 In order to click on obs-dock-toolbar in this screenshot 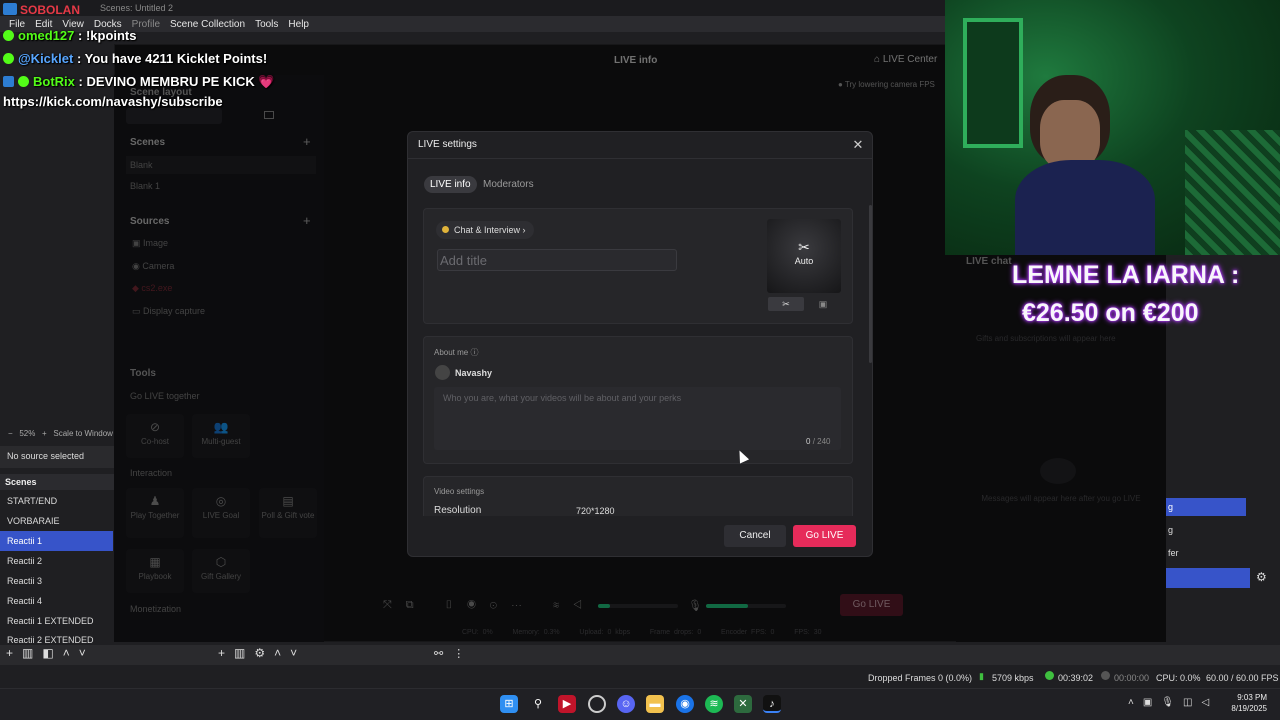, I will do `click(640, 655)`.